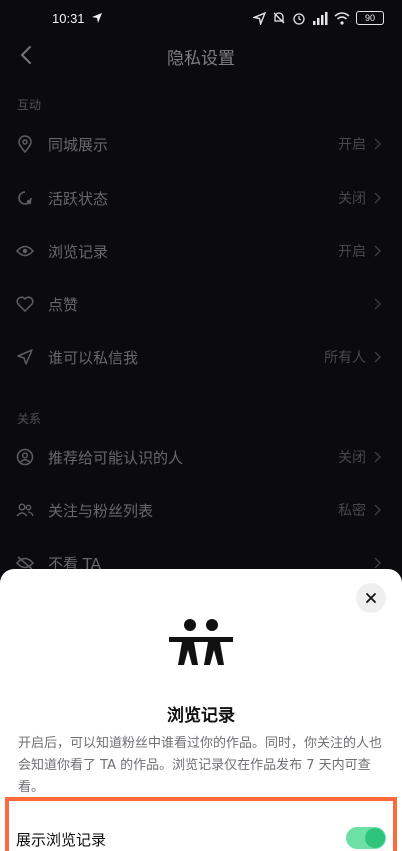 The image size is (402, 851). I want to click on show-view-history-toggle, so click(366, 838).